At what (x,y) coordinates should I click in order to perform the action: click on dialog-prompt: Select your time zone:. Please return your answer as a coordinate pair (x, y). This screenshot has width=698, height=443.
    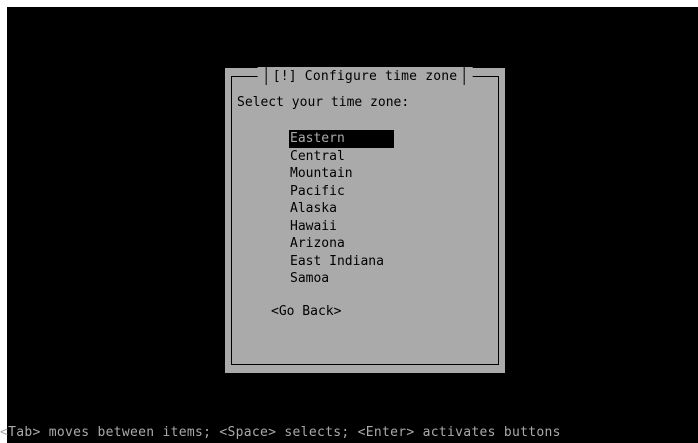
    Looking at the image, I should click on (323, 102).